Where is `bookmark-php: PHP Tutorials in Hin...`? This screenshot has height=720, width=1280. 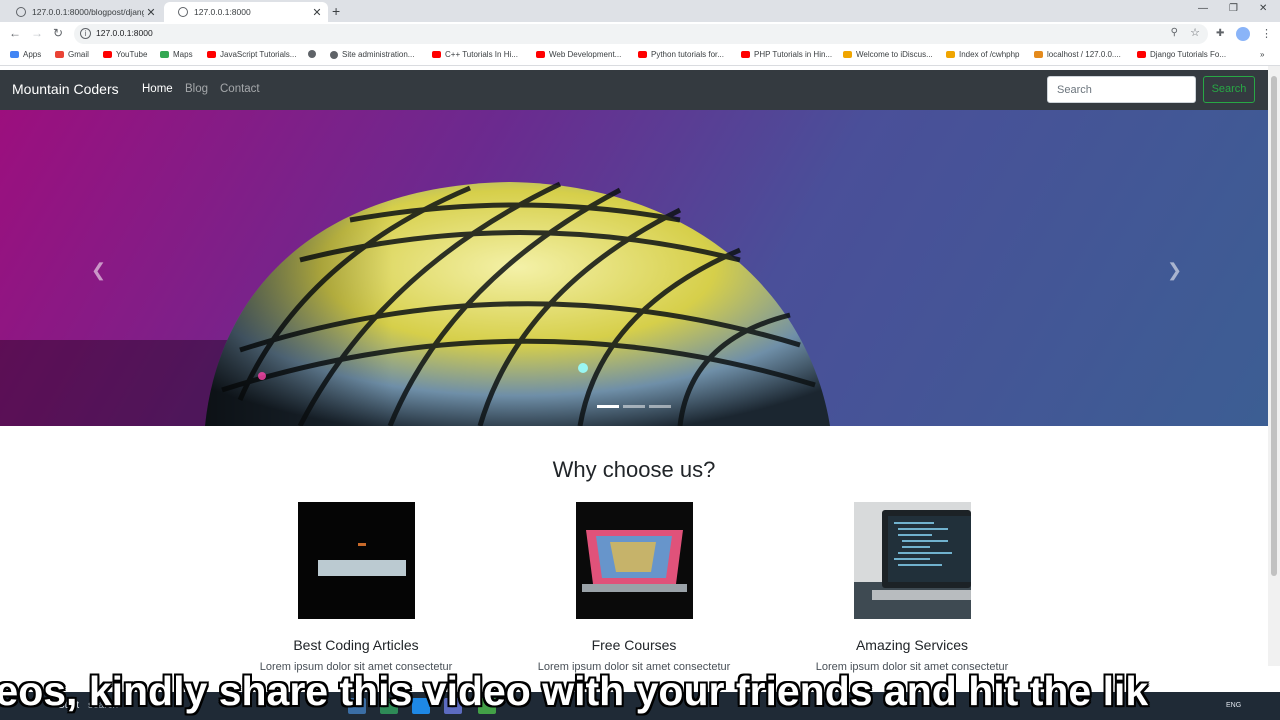
bookmark-php: PHP Tutorials in Hin... is located at coordinates (786, 54).